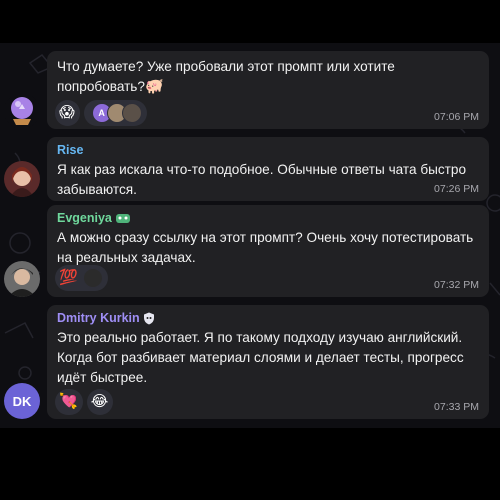 The height and width of the screenshot is (500, 500). I want to click on scream-emoji: 😱, so click(67, 112).